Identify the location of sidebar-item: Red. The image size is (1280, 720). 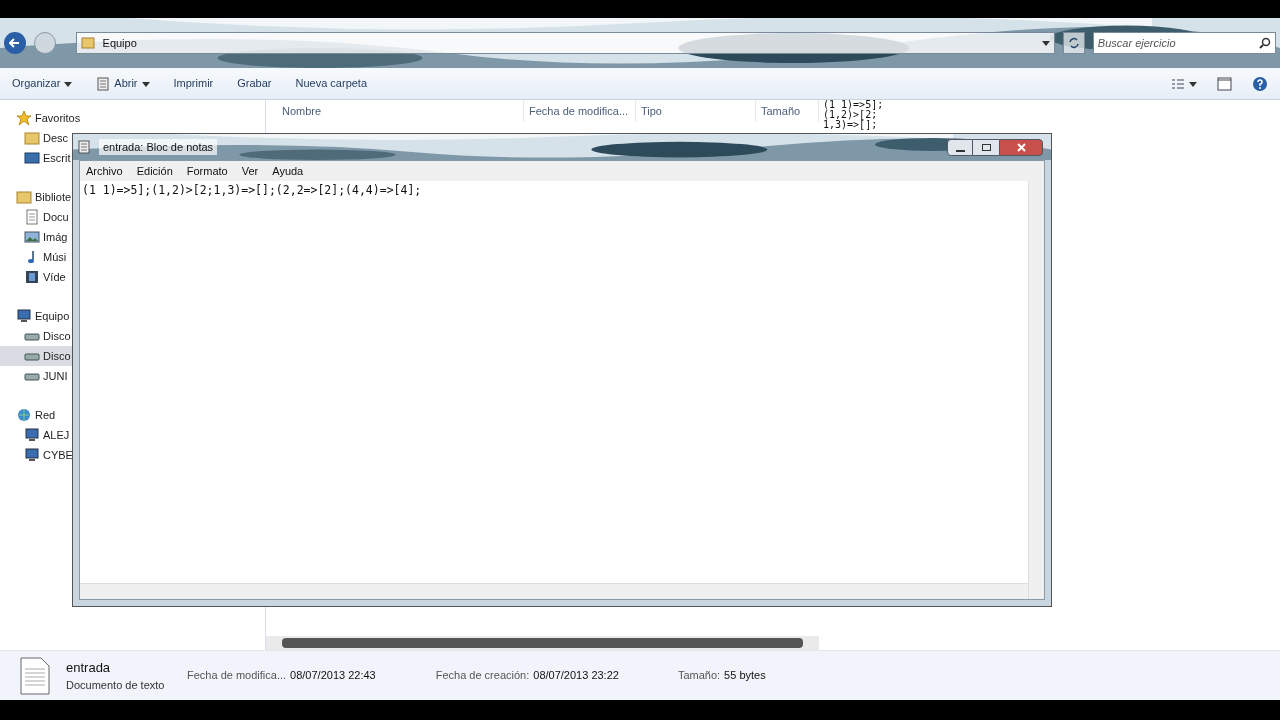
(29, 415).